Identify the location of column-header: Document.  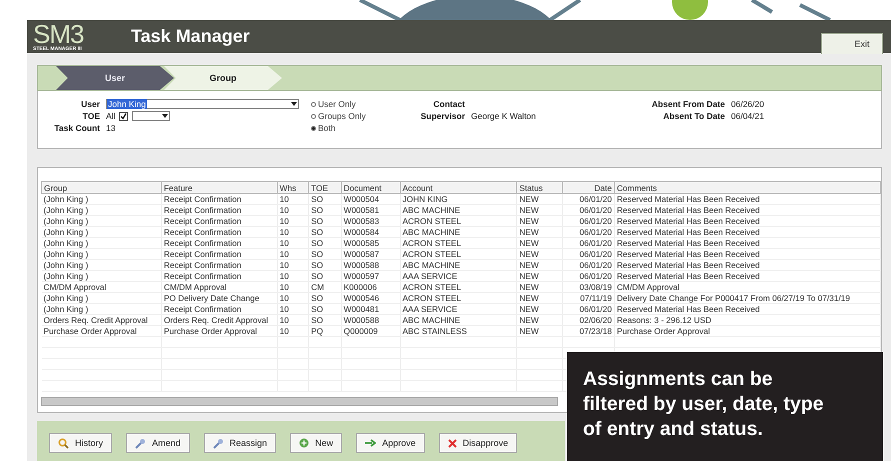
(370, 188).